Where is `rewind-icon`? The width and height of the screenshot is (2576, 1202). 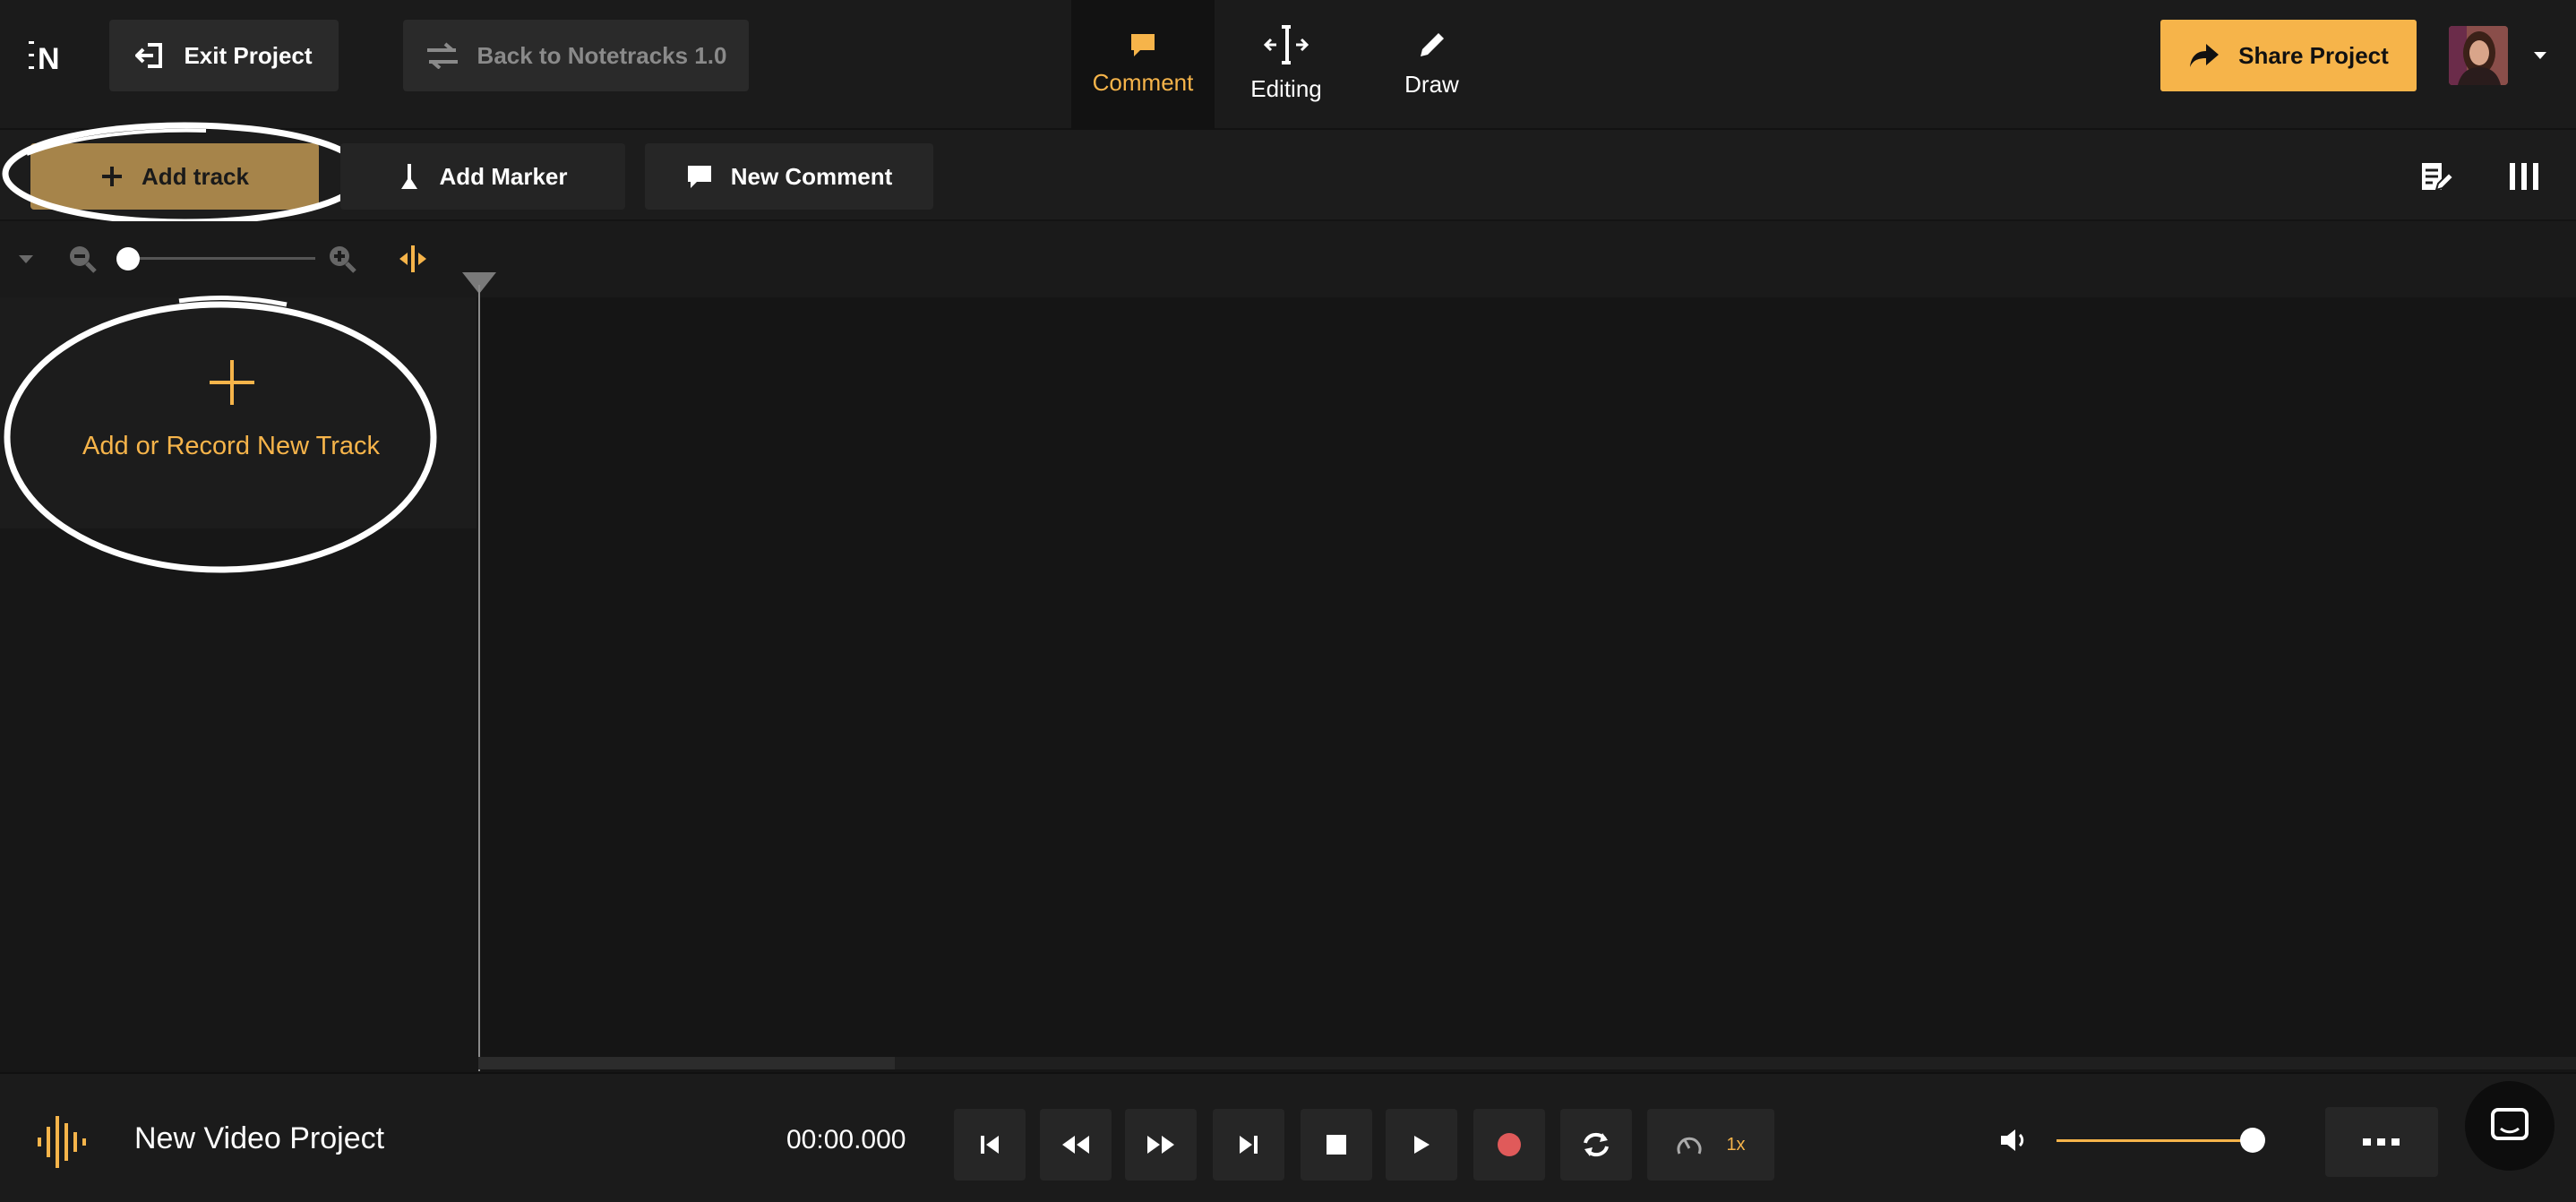 rewind-icon is located at coordinates (1075, 1145).